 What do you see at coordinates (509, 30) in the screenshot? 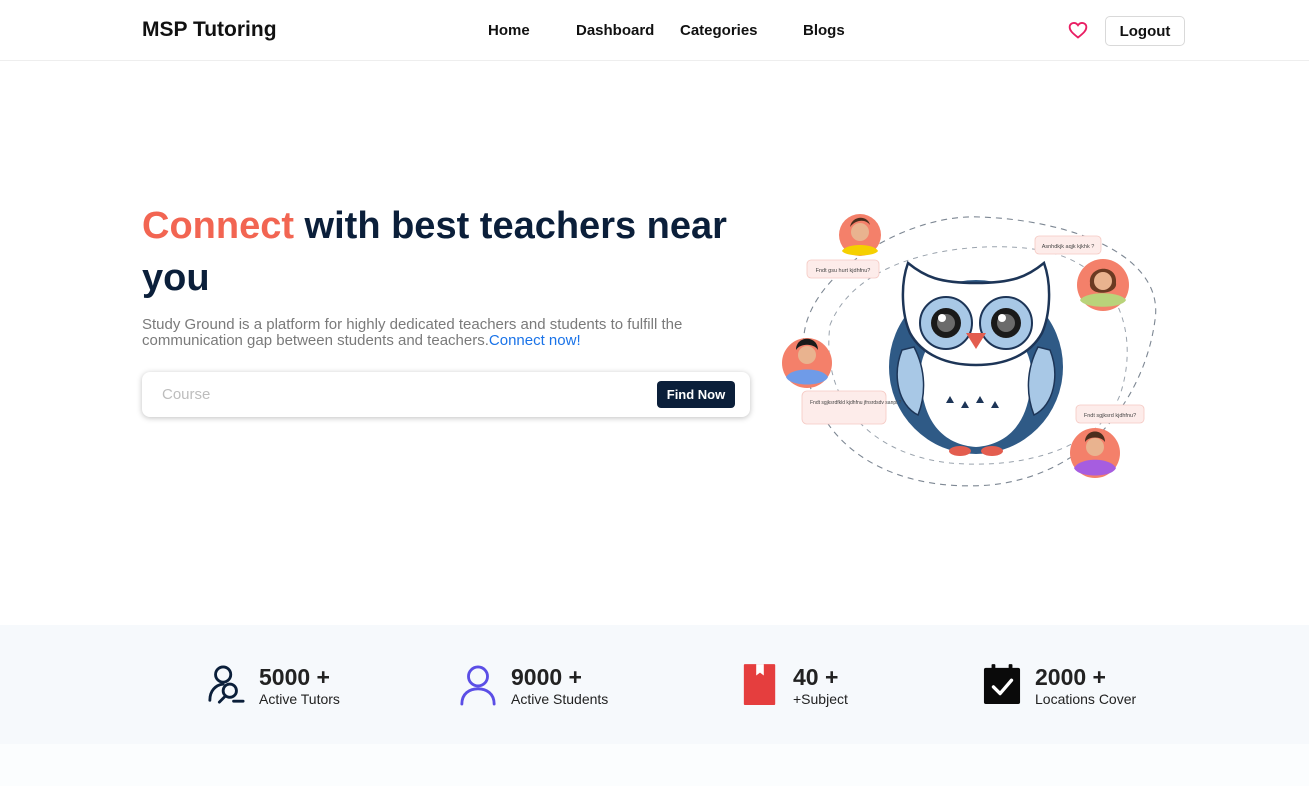
I see `nav-home: Home` at bounding box center [509, 30].